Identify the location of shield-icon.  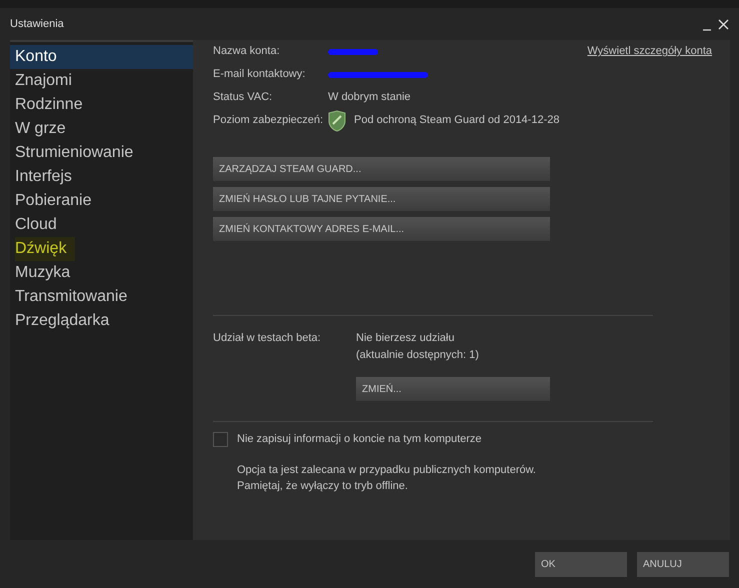
(337, 121).